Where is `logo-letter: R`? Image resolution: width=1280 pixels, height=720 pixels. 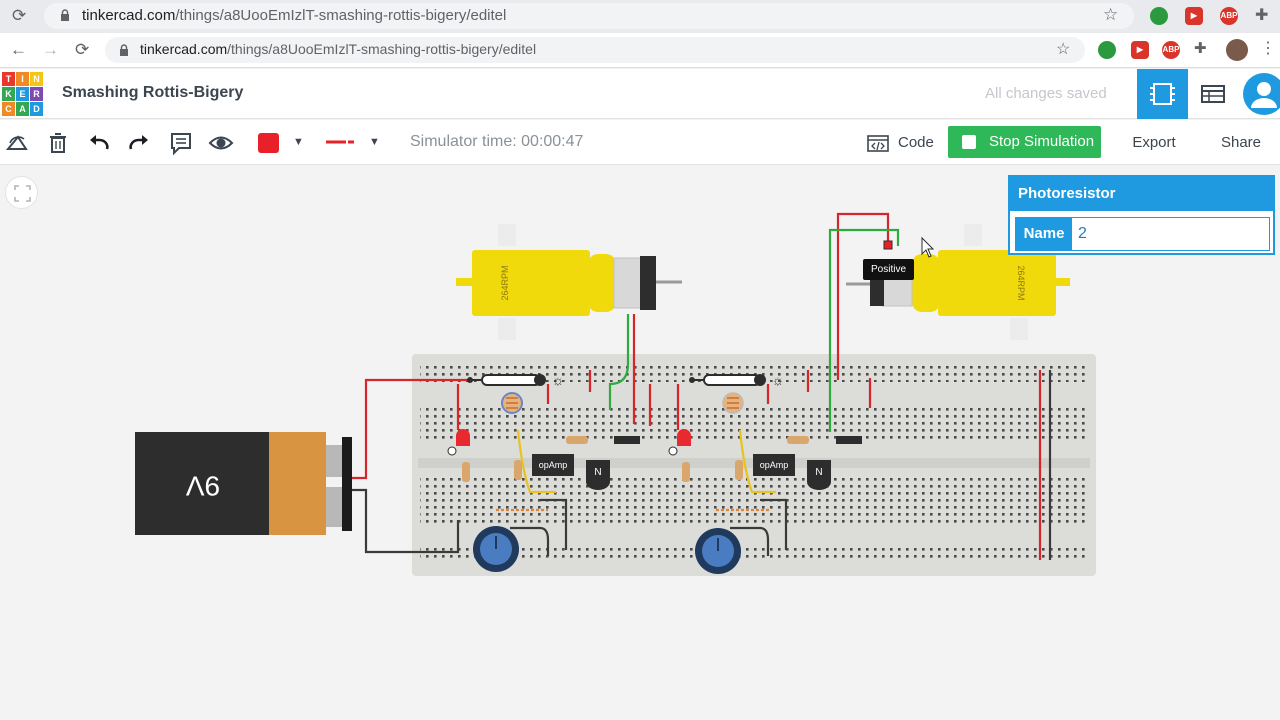
logo-letter: R is located at coordinates (36, 94).